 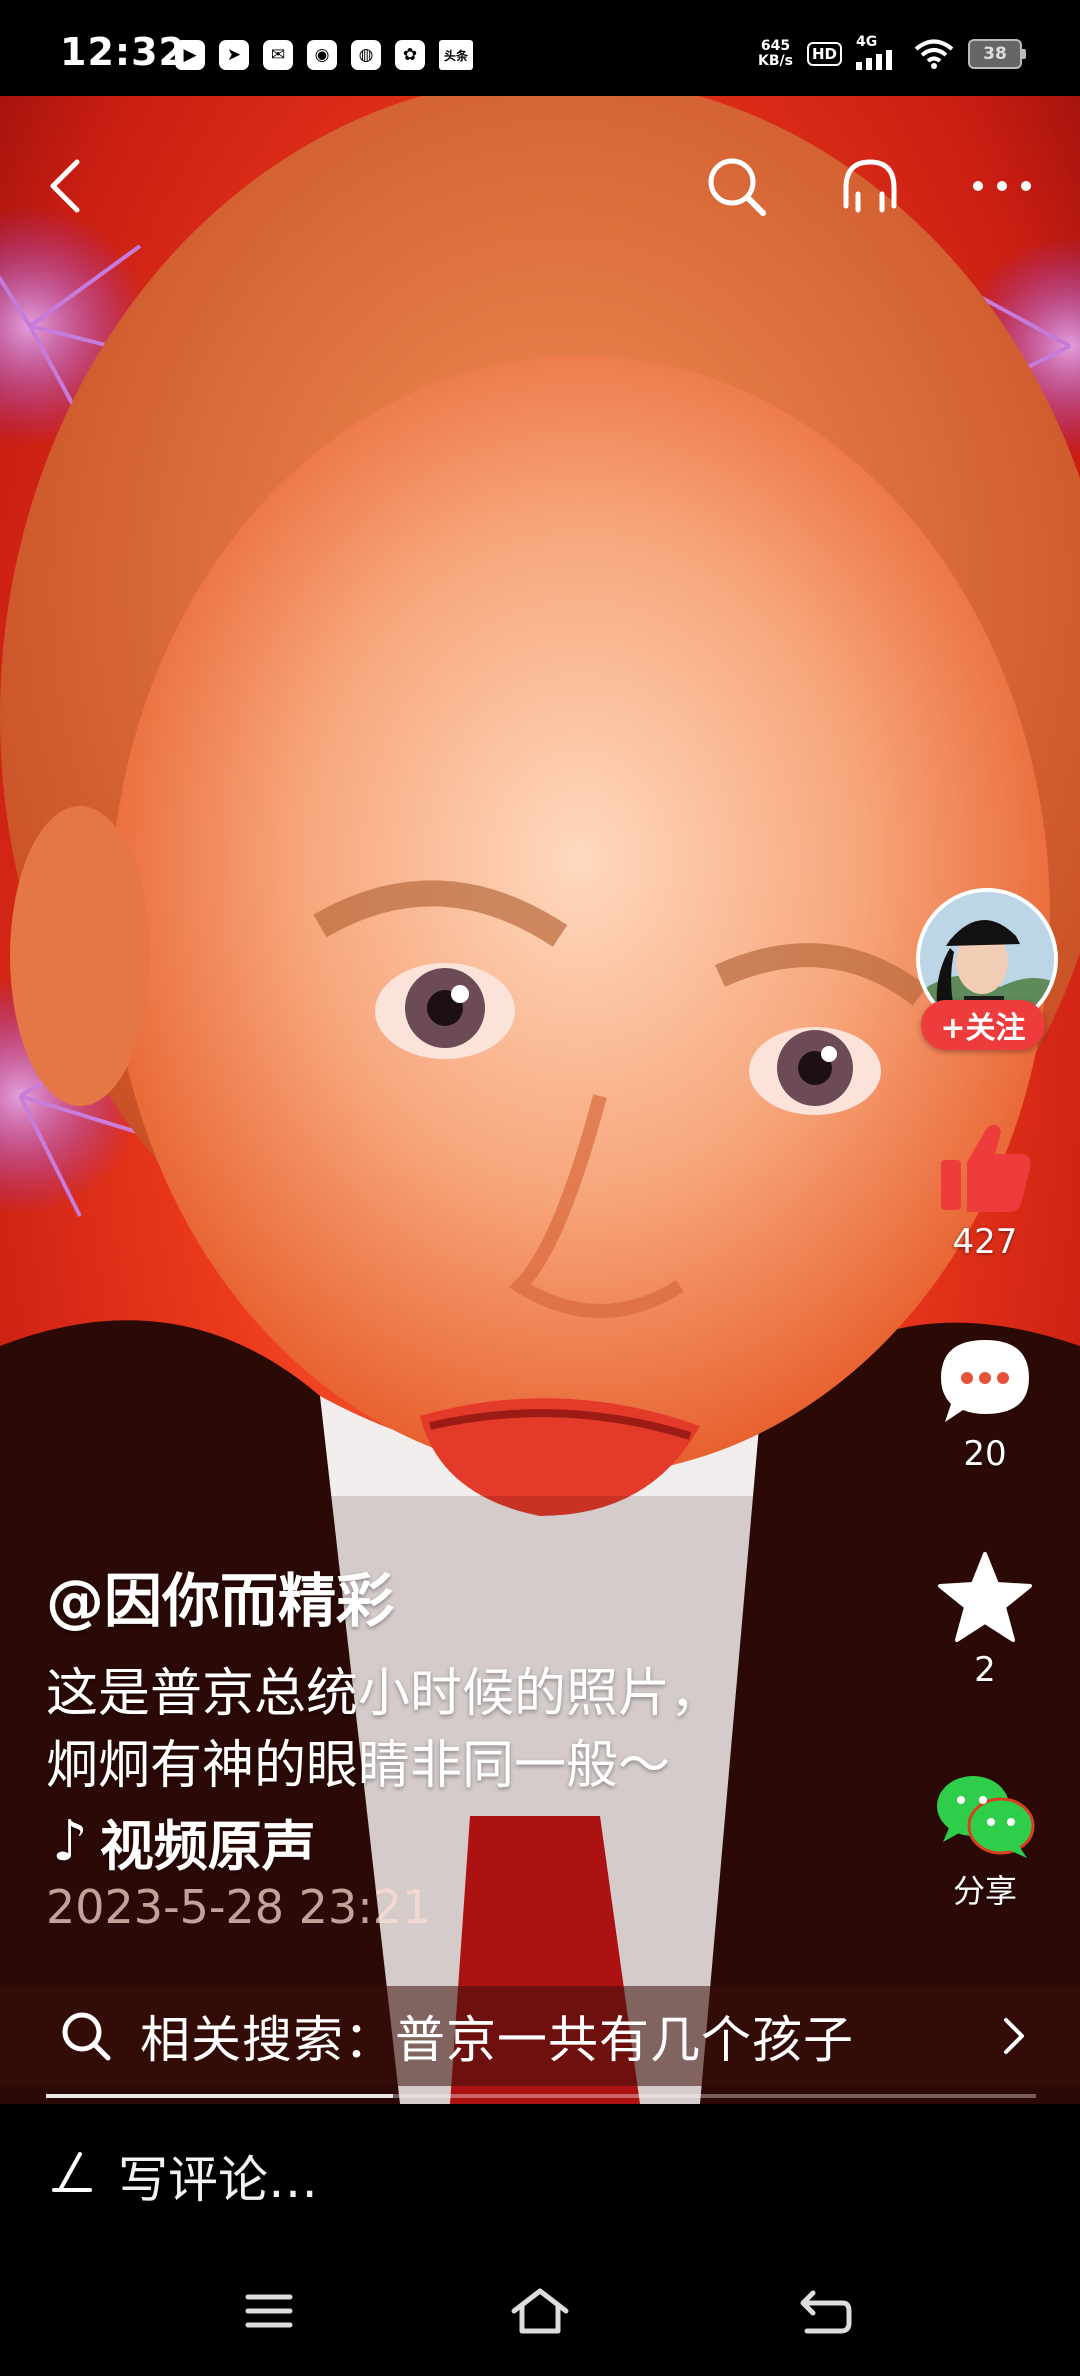 I want to click on thumbs-up-icon, so click(x=986, y=1168).